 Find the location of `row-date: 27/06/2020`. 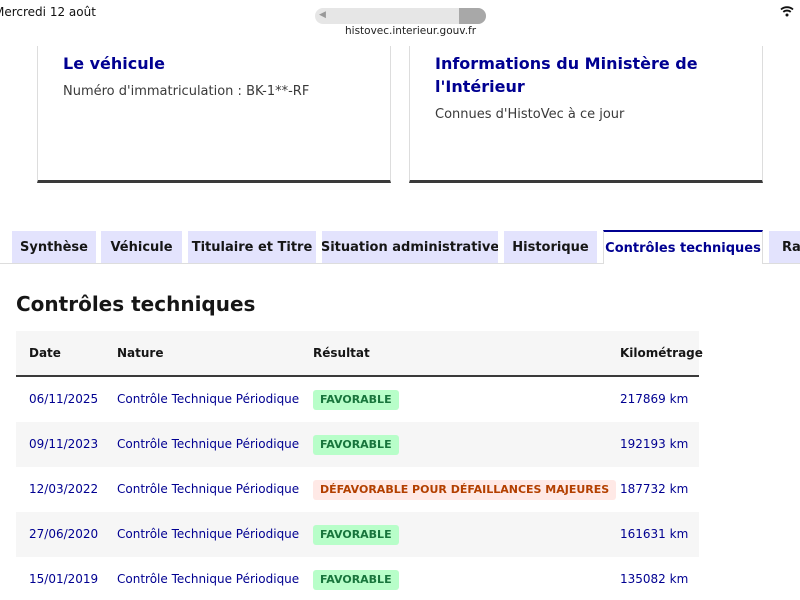

row-date: 27/06/2020 is located at coordinates (64, 534).